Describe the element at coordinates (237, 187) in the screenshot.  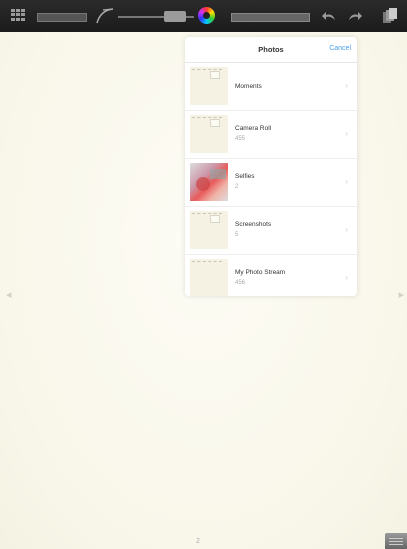
I see `album-count: 2` at that location.